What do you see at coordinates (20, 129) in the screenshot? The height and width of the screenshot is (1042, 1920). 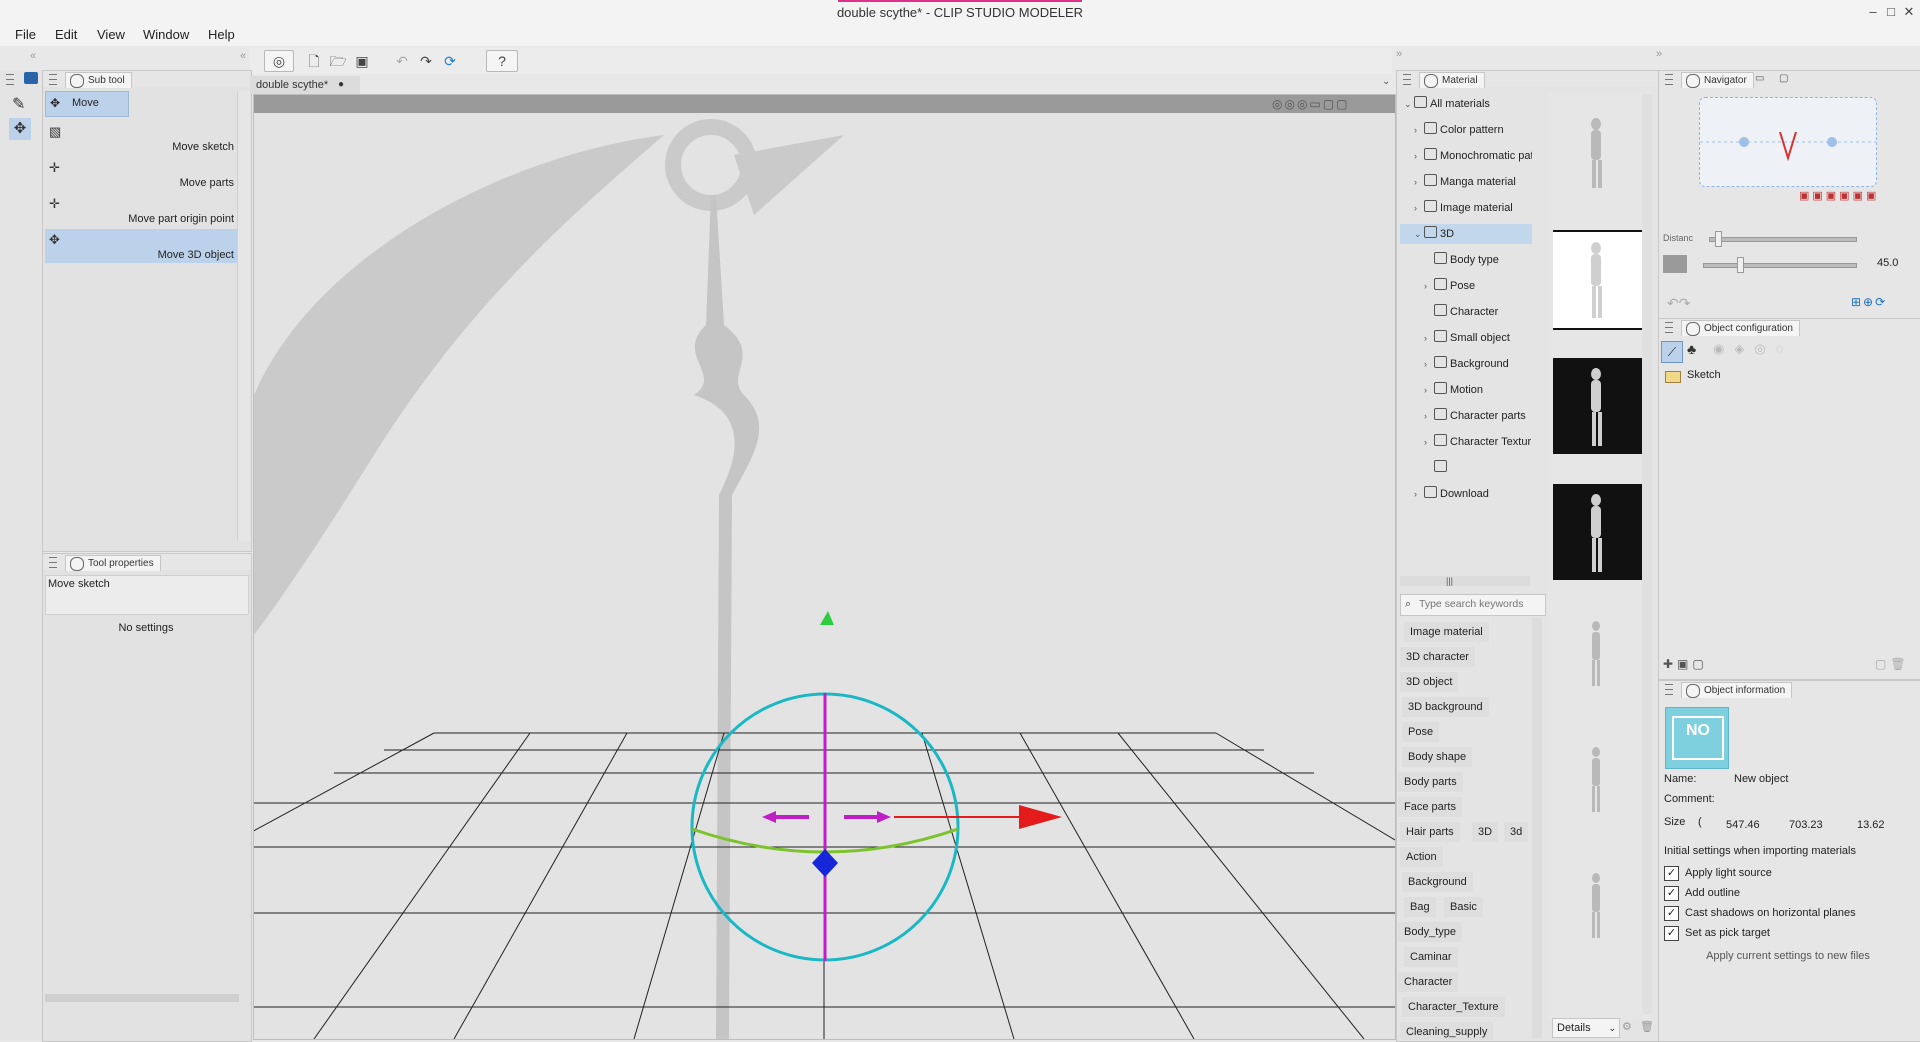 I see `move-tool-icon: ✥` at bounding box center [20, 129].